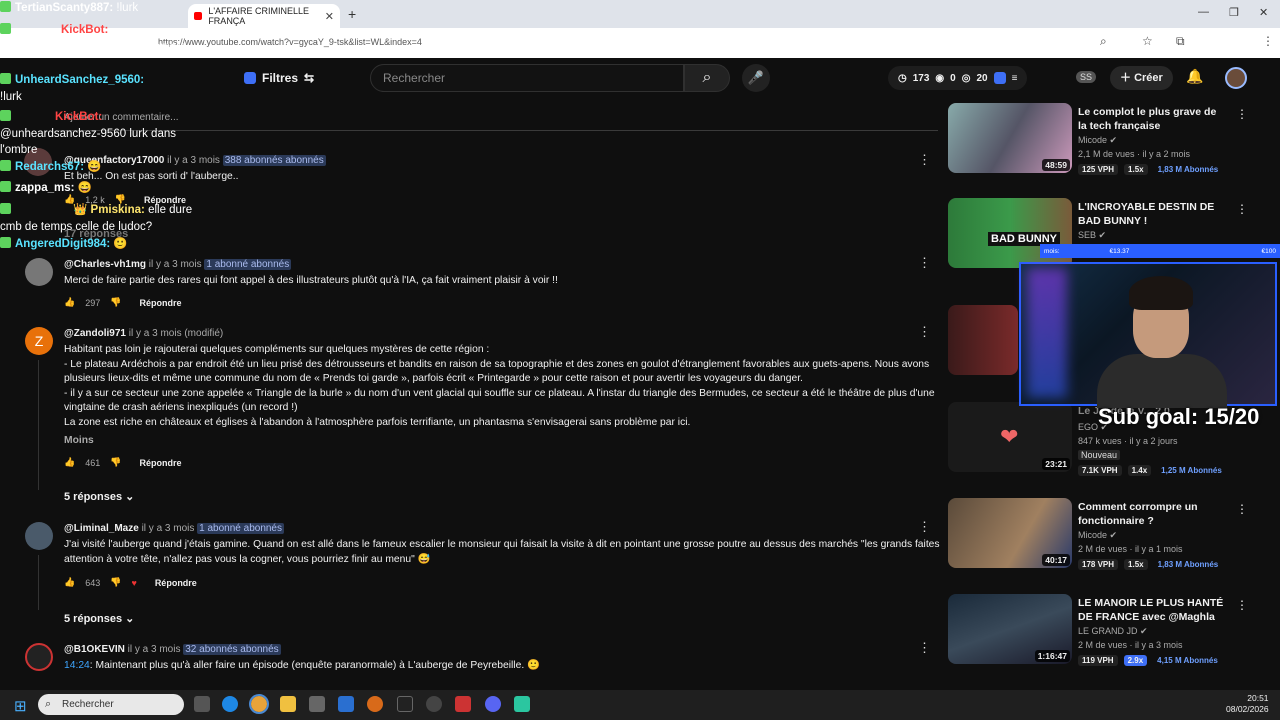 The image size is (1280, 720). I want to click on like-count: 643, so click(93, 582).